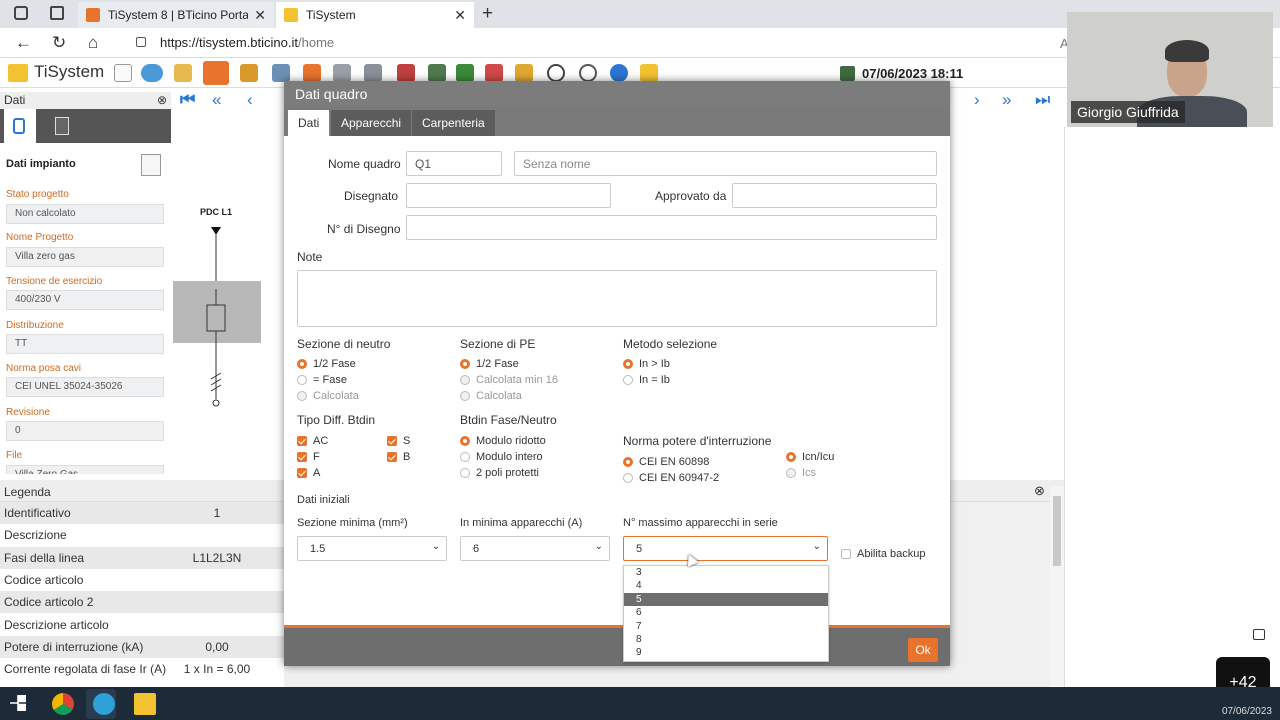 The height and width of the screenshot is (720, 1280). I want to click on pe-option-min16: Calcolata min 16, so click(509, 380).